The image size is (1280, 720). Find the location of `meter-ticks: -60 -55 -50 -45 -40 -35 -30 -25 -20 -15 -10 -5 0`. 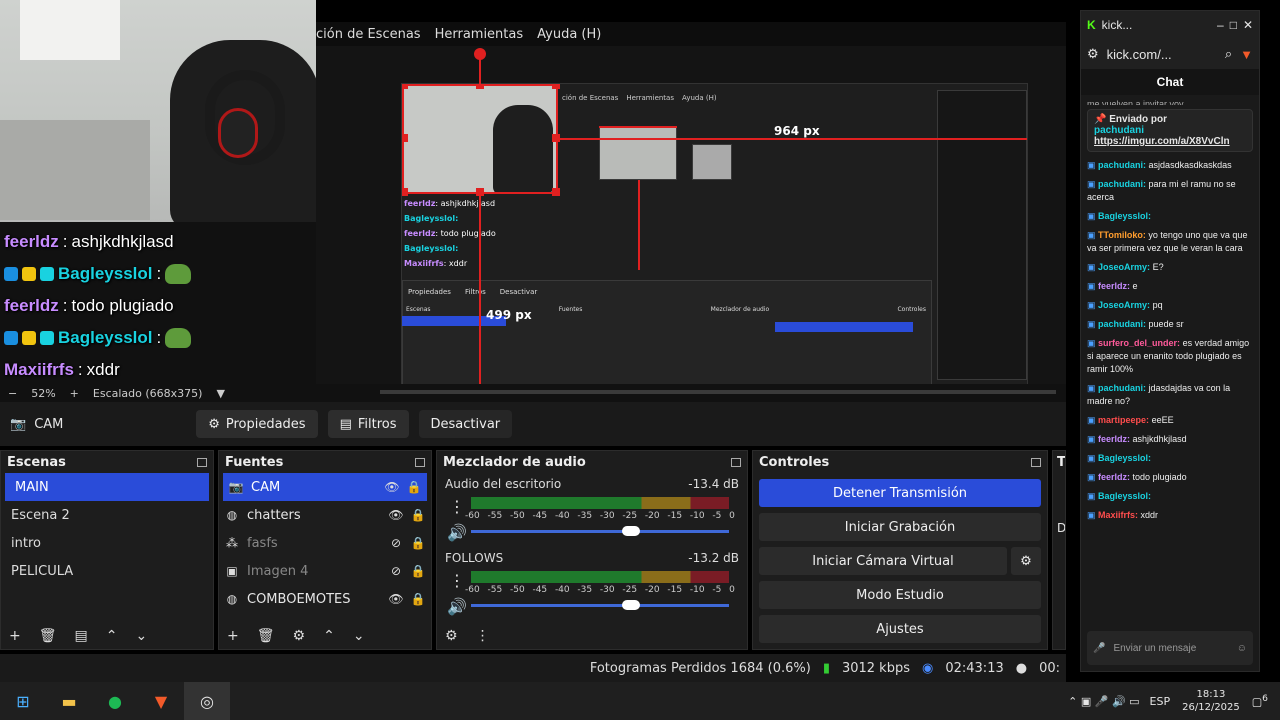

meter-ticks: -60 -55 -50 -45 -40 -35 -30 -25 -20 -15 -10 -5 0 is located at coordinates (600, 590).